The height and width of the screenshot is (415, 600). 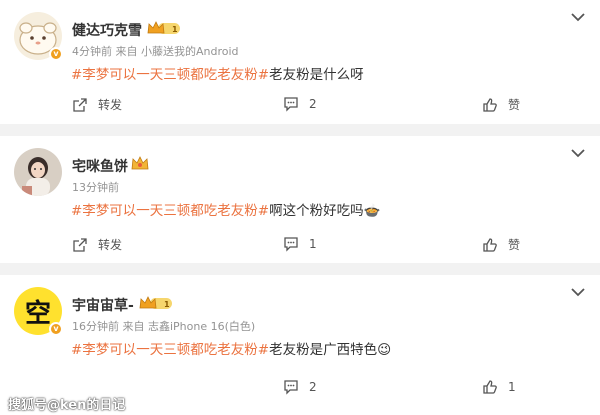 I want to click on username: 宇宙宙草-, so click(x=103, y=305).